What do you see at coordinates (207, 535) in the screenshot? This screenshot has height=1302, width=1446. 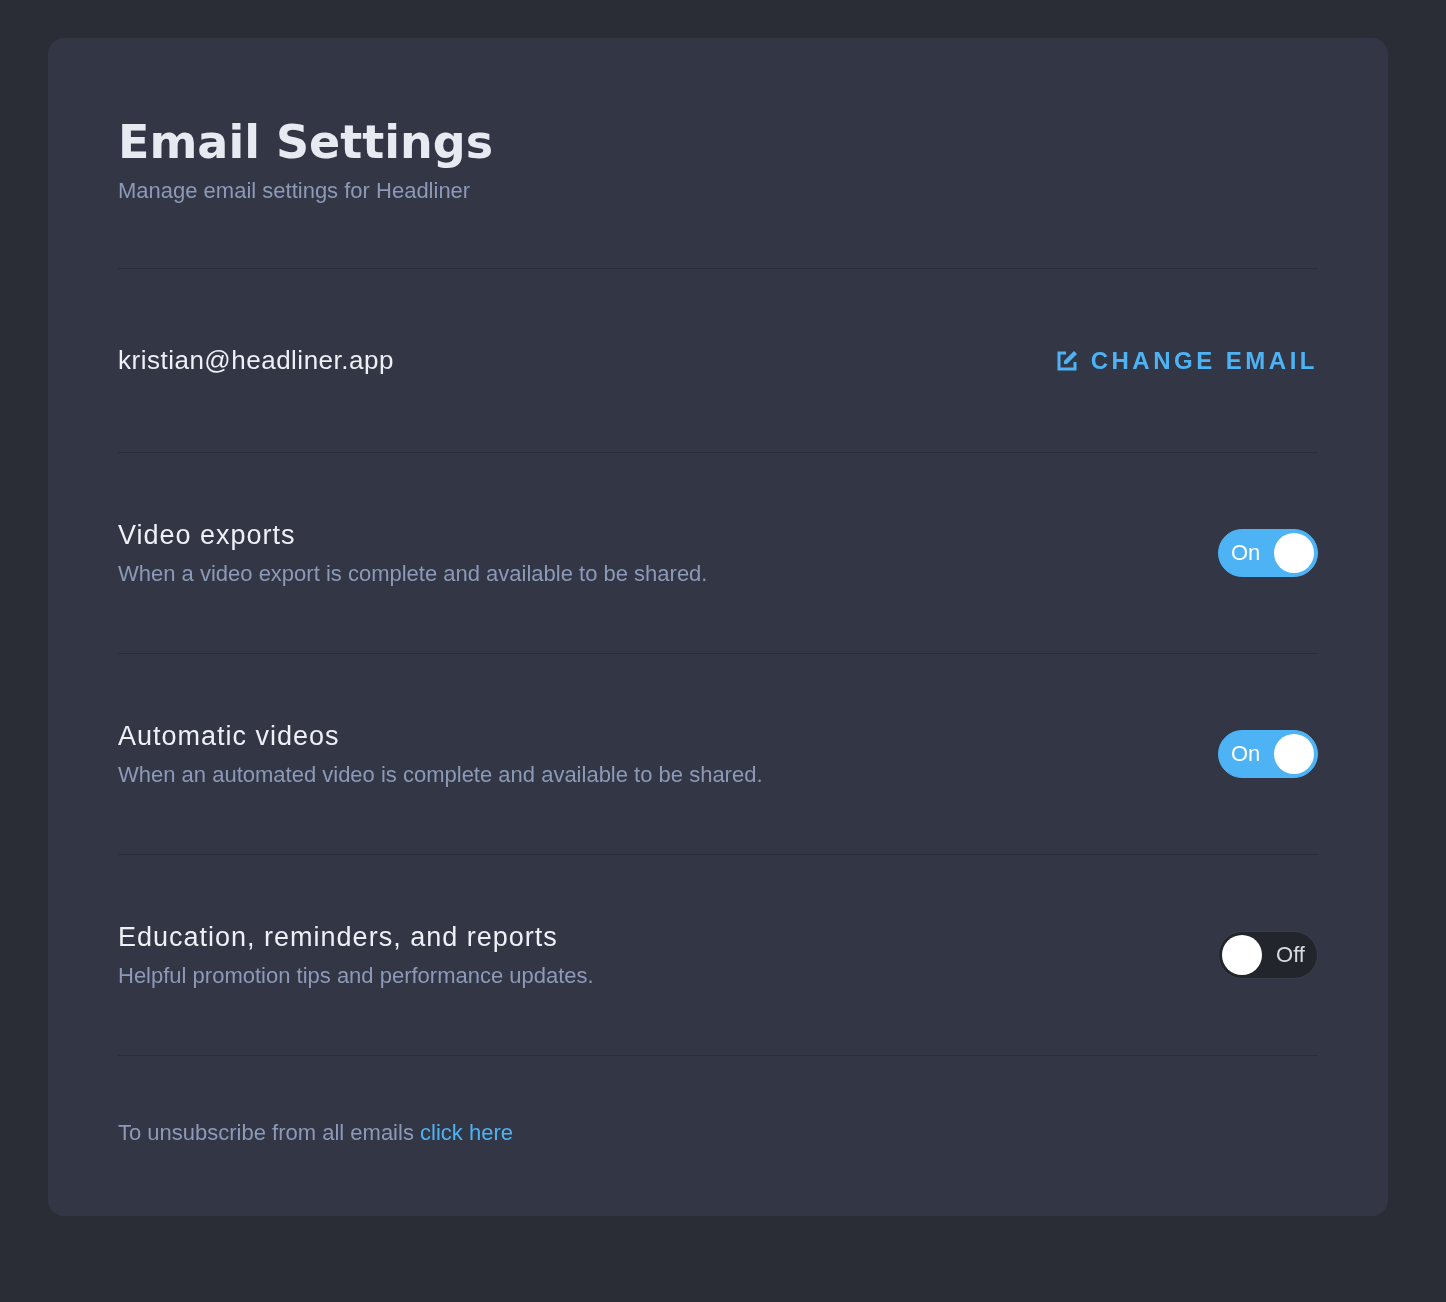 I see `setting-title: Video exports` at bounding box center [207, 535].